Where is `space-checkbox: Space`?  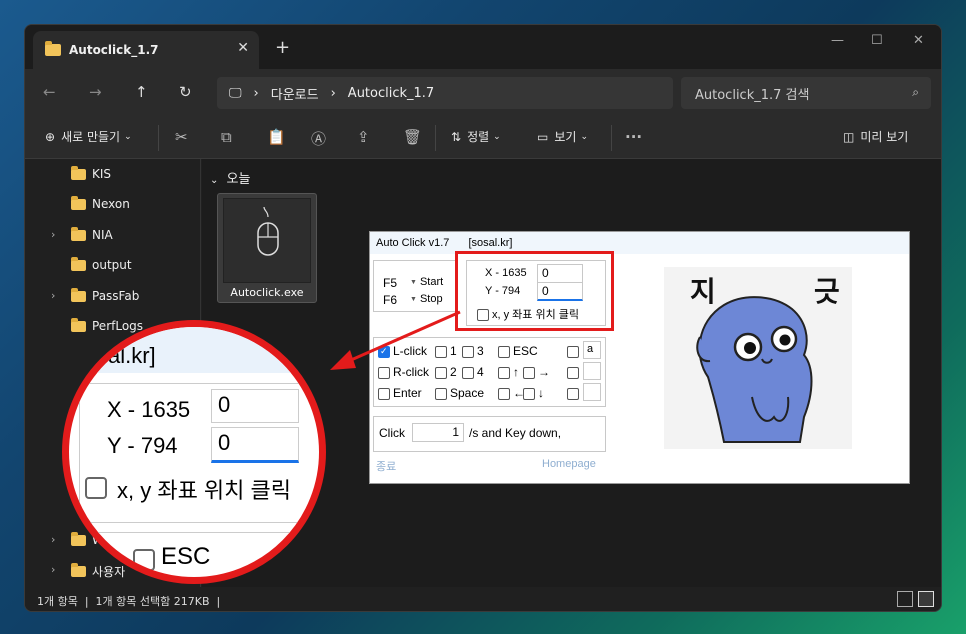
space-checkbox: Space is located at coordinates (459, 393).